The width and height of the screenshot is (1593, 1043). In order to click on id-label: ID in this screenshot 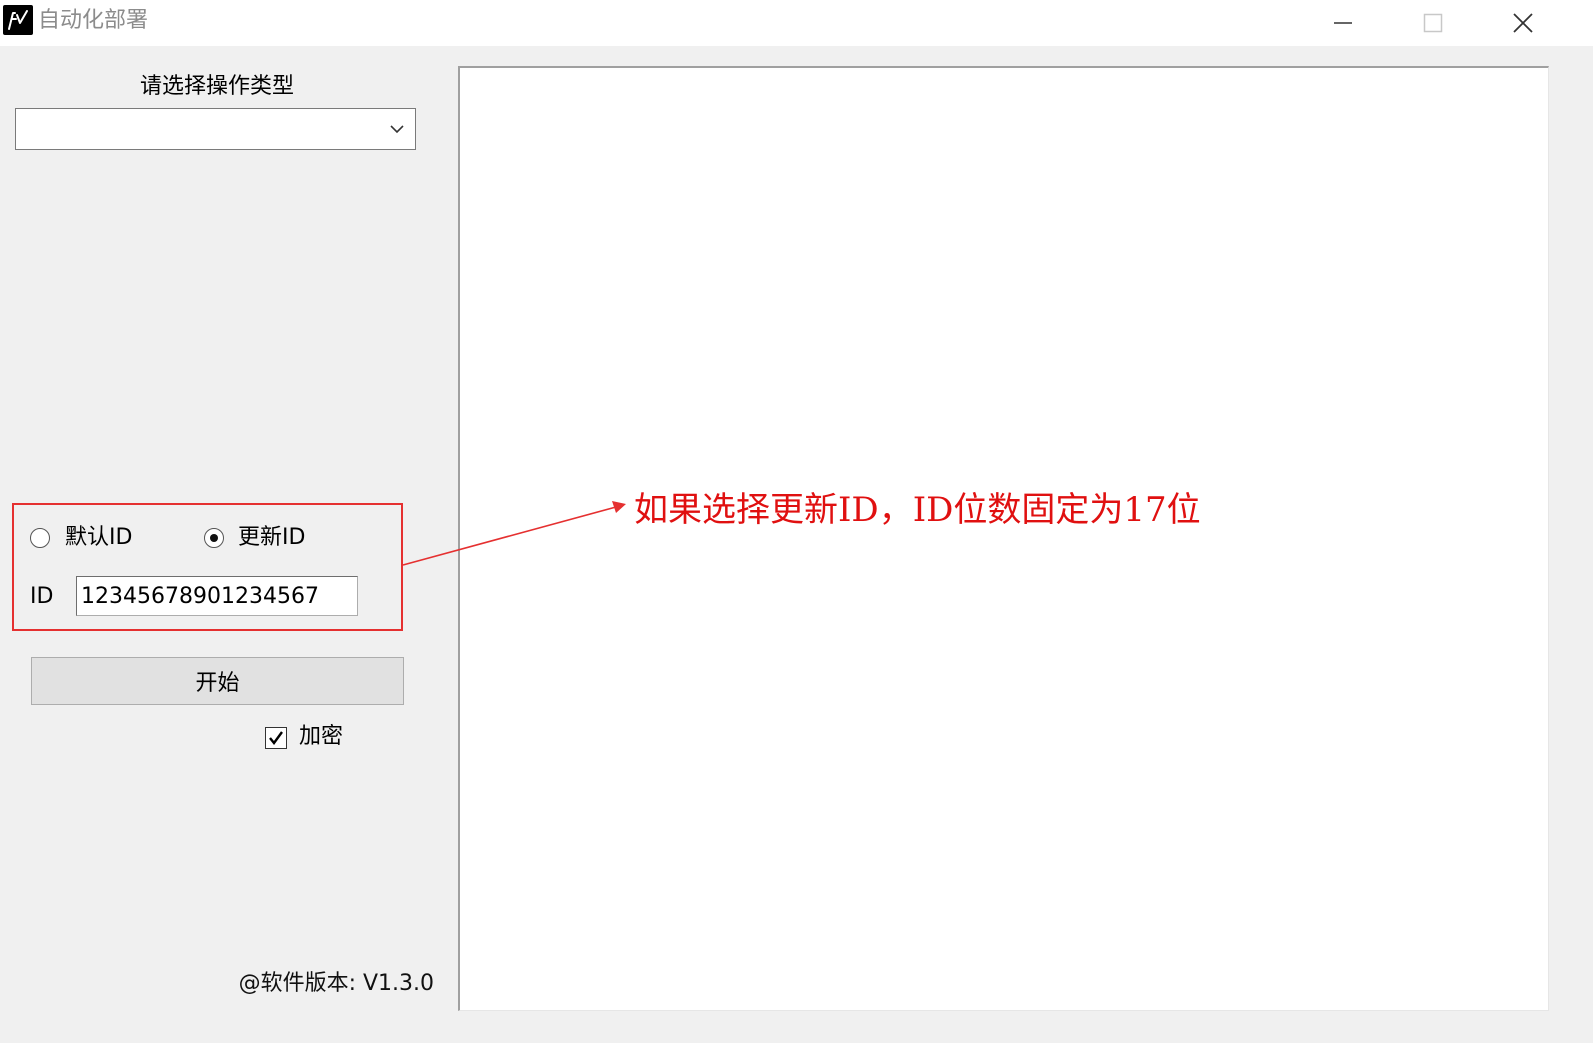, I will do `click(42, 596)`.